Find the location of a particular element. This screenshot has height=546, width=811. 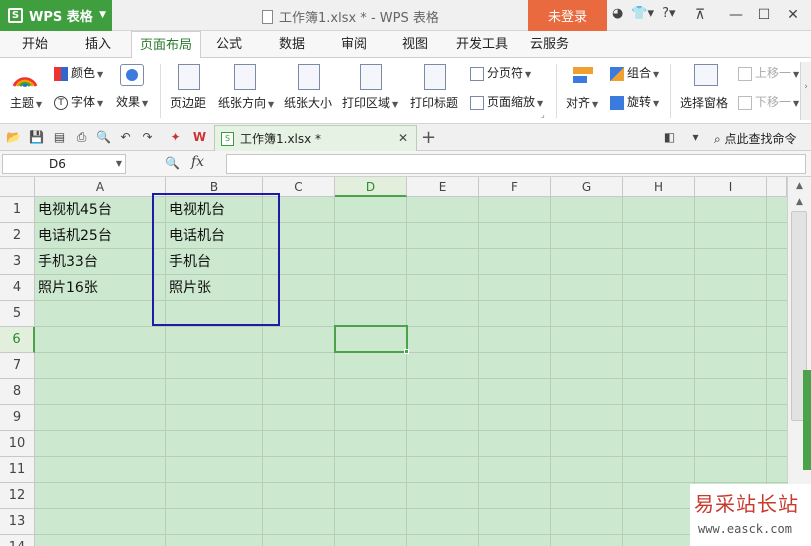

page-zoom-button: 页面缩放 ▼ is located at coordinates (506, 101).